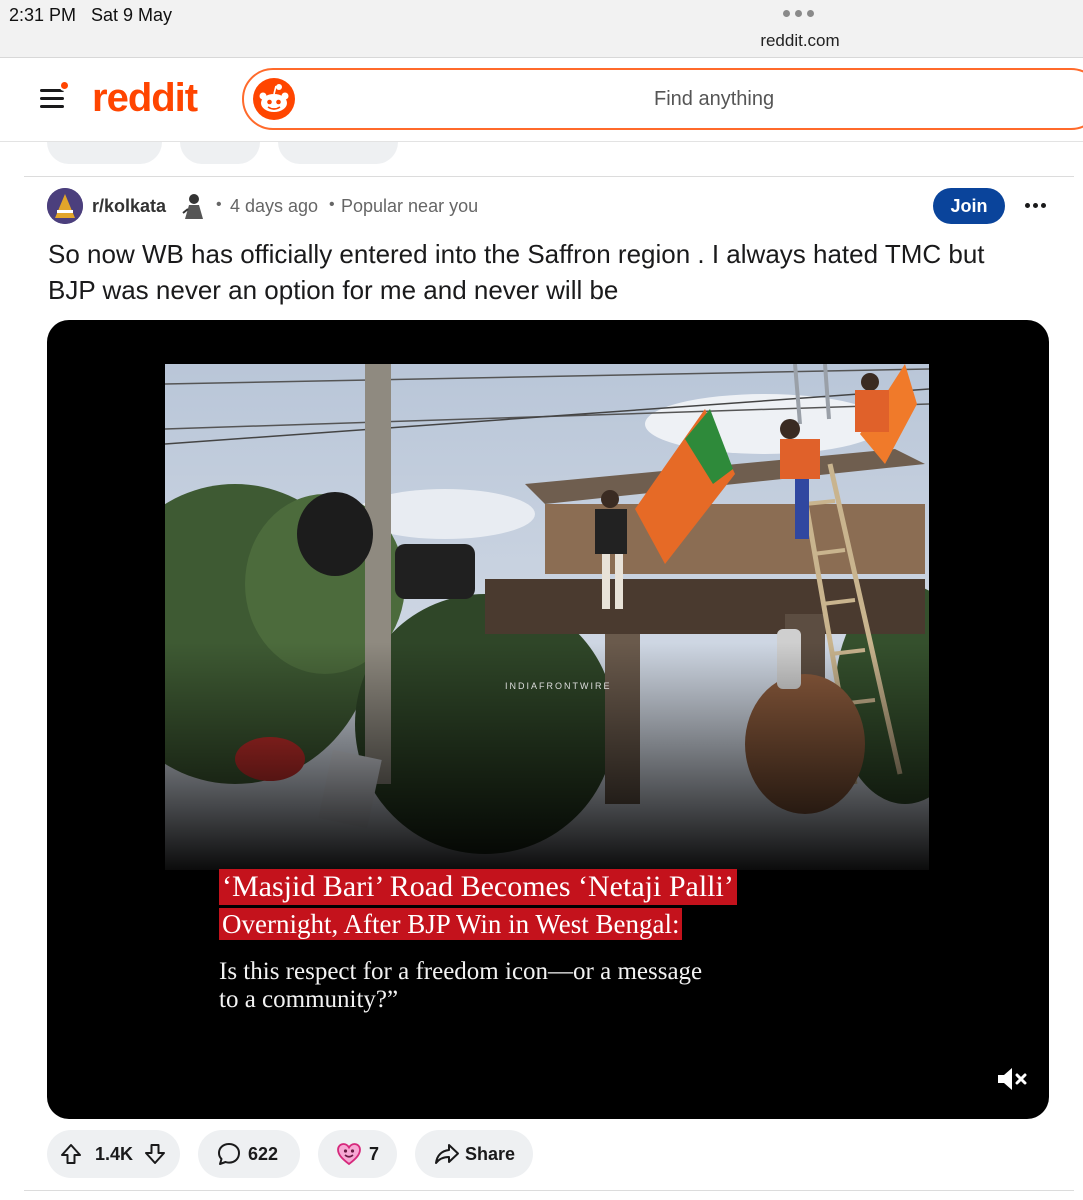 The image size is (1083, 1200). What do you see at coordinates (541, 41) in the screenshot?
I see `browser-url: reddit.com` at bounding box center [541, 41].